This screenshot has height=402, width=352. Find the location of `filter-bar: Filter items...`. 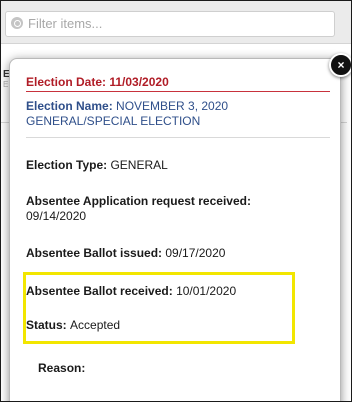

filter-bar: Filter items... is located at coordinates (176, 22).